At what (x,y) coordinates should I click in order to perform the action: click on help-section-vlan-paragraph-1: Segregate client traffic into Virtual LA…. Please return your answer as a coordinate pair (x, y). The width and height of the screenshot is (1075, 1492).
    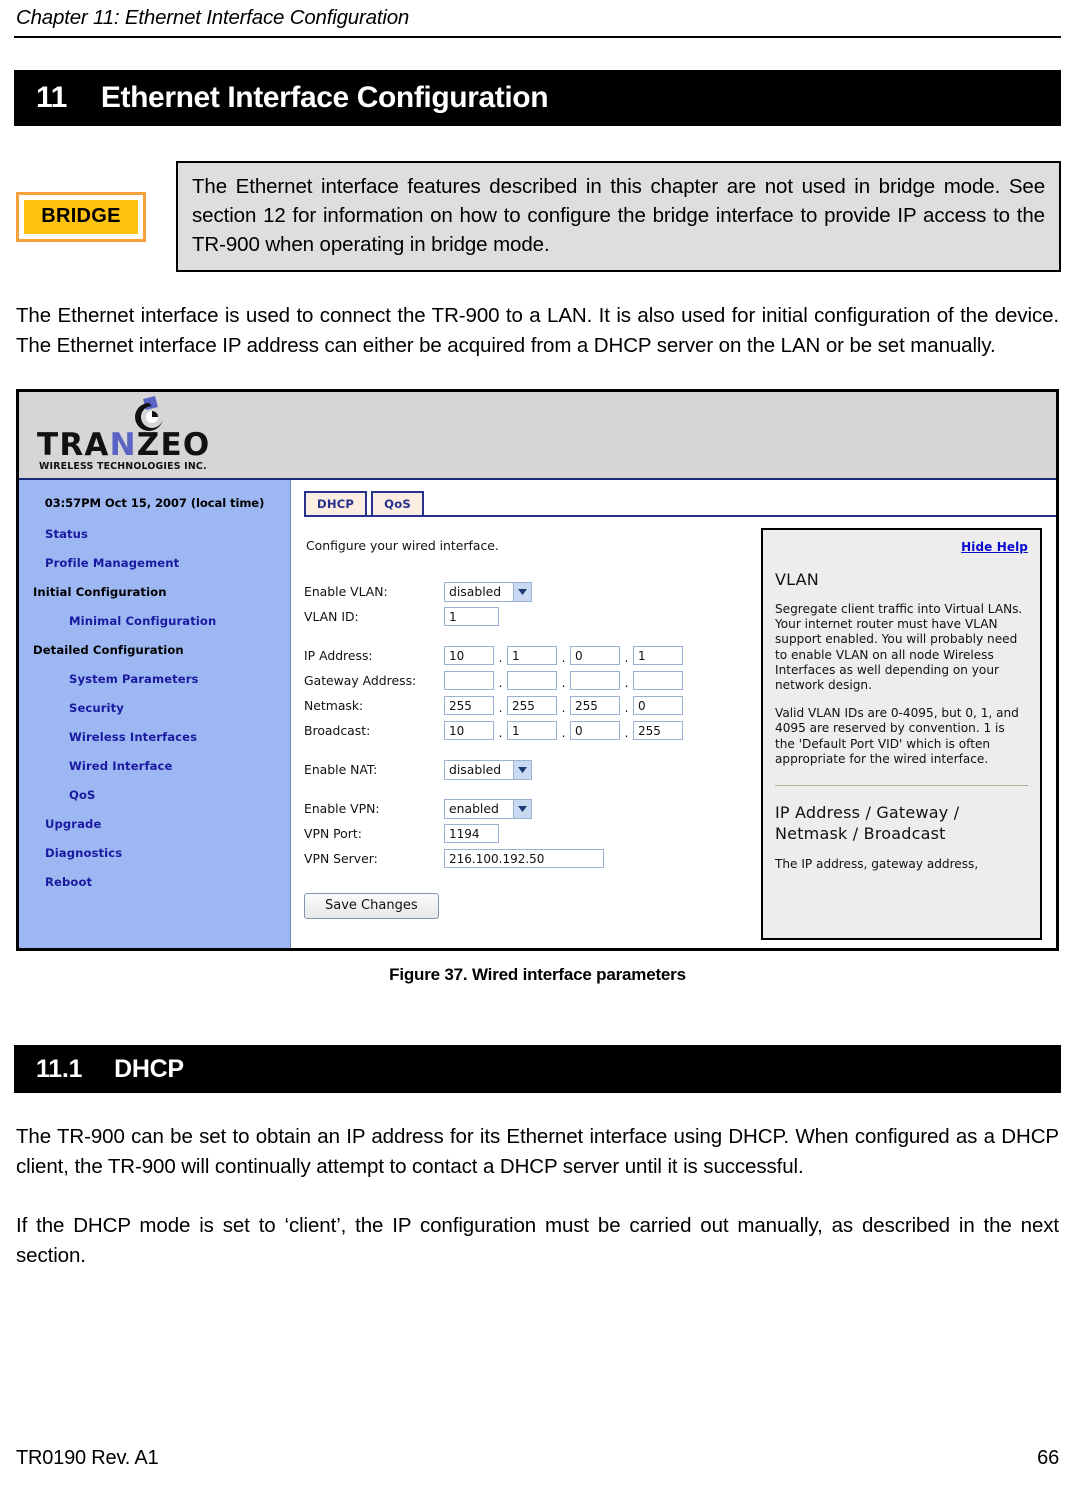
    Looking at the image, I should click on (899, 647).